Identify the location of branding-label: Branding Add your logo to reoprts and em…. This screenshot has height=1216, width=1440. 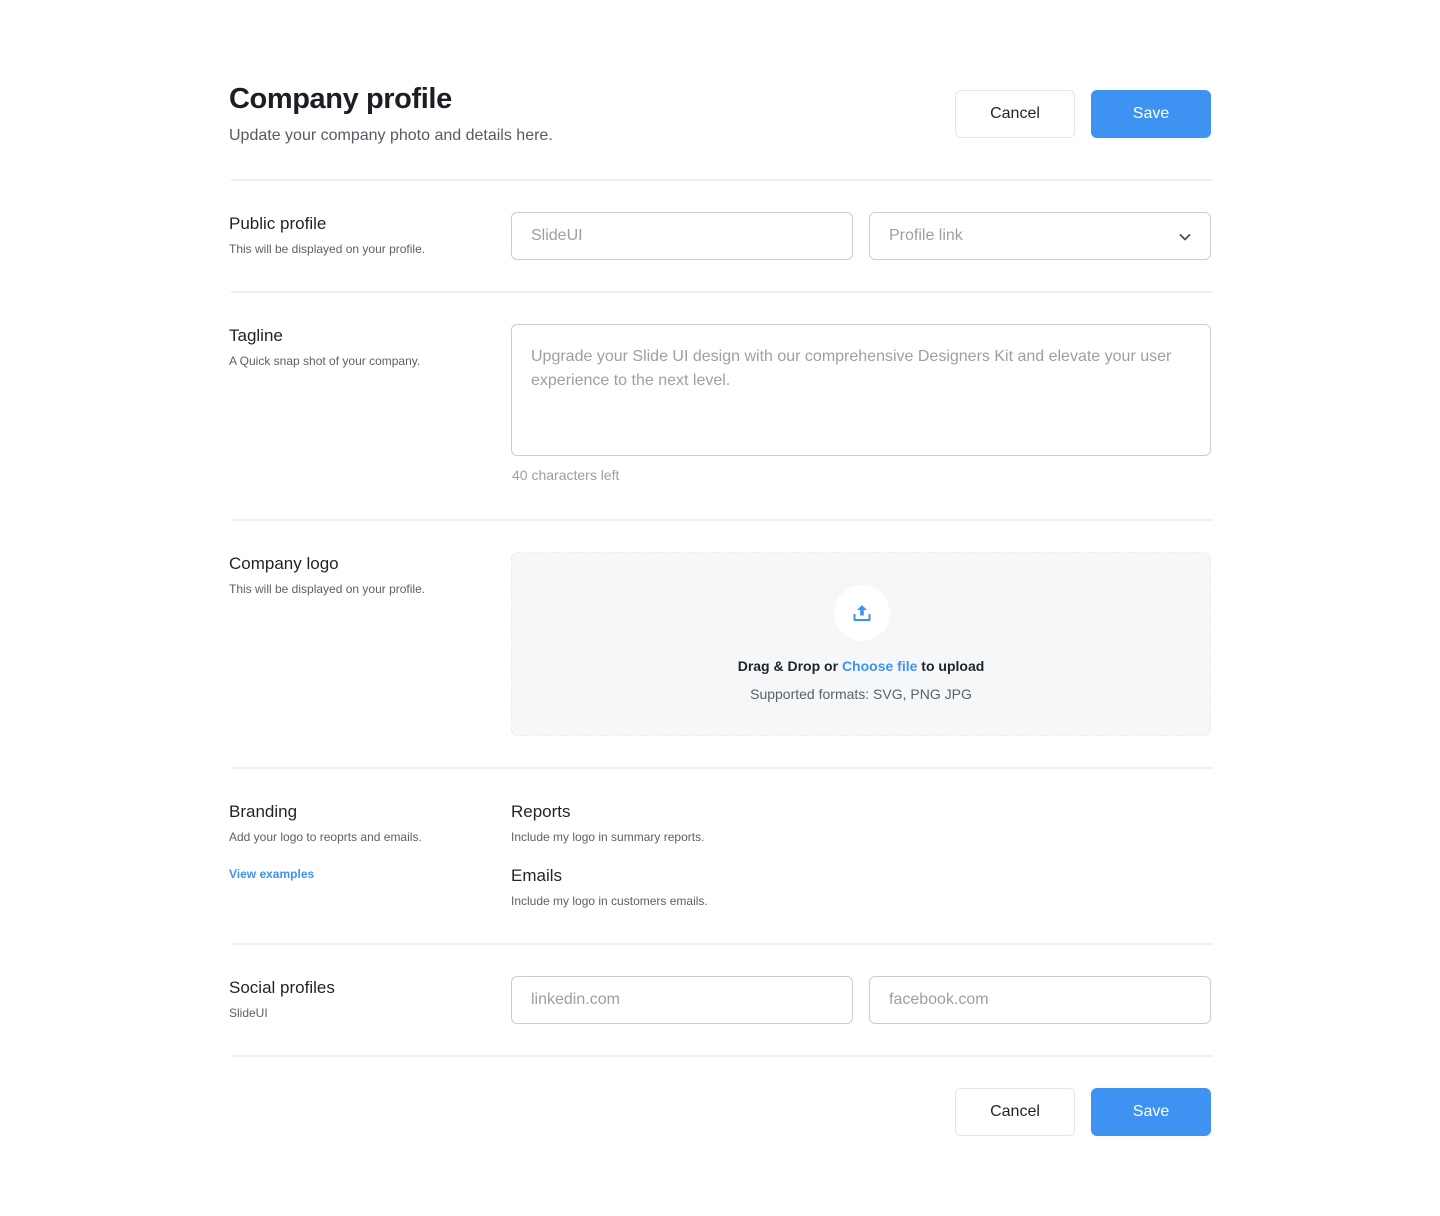
(359, 842).